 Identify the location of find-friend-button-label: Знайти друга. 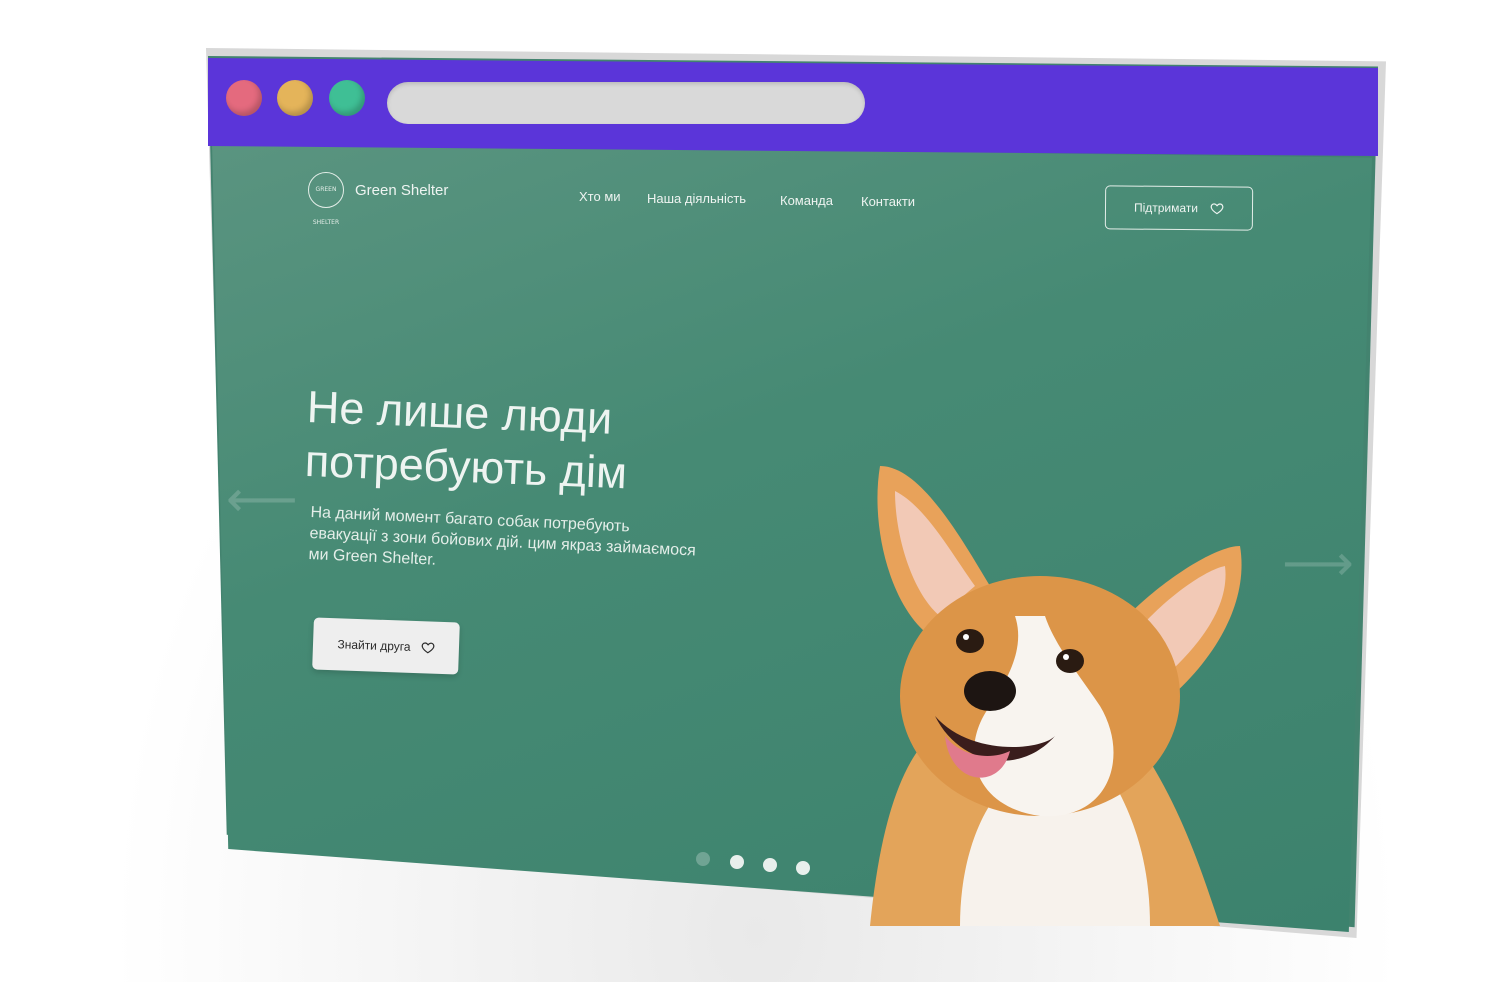
(374, 645).